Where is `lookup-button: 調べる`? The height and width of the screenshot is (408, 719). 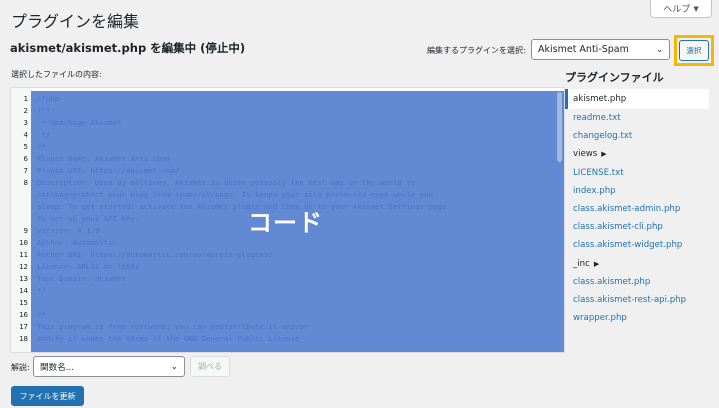 lookup-button: 調べる is located at coordinates (210, 366).